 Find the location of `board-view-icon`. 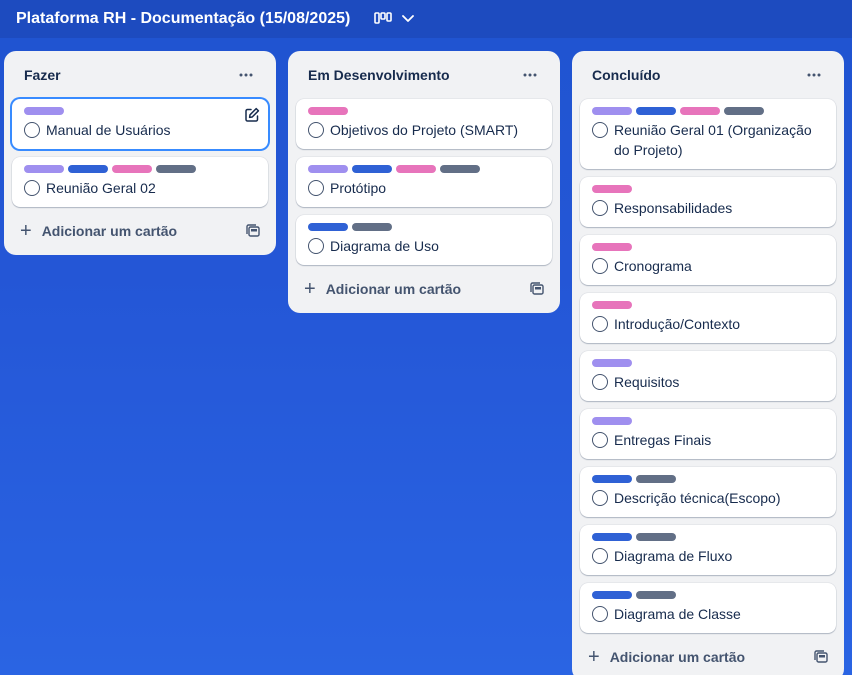

board-view-icon is located at coordinates (383, 19).